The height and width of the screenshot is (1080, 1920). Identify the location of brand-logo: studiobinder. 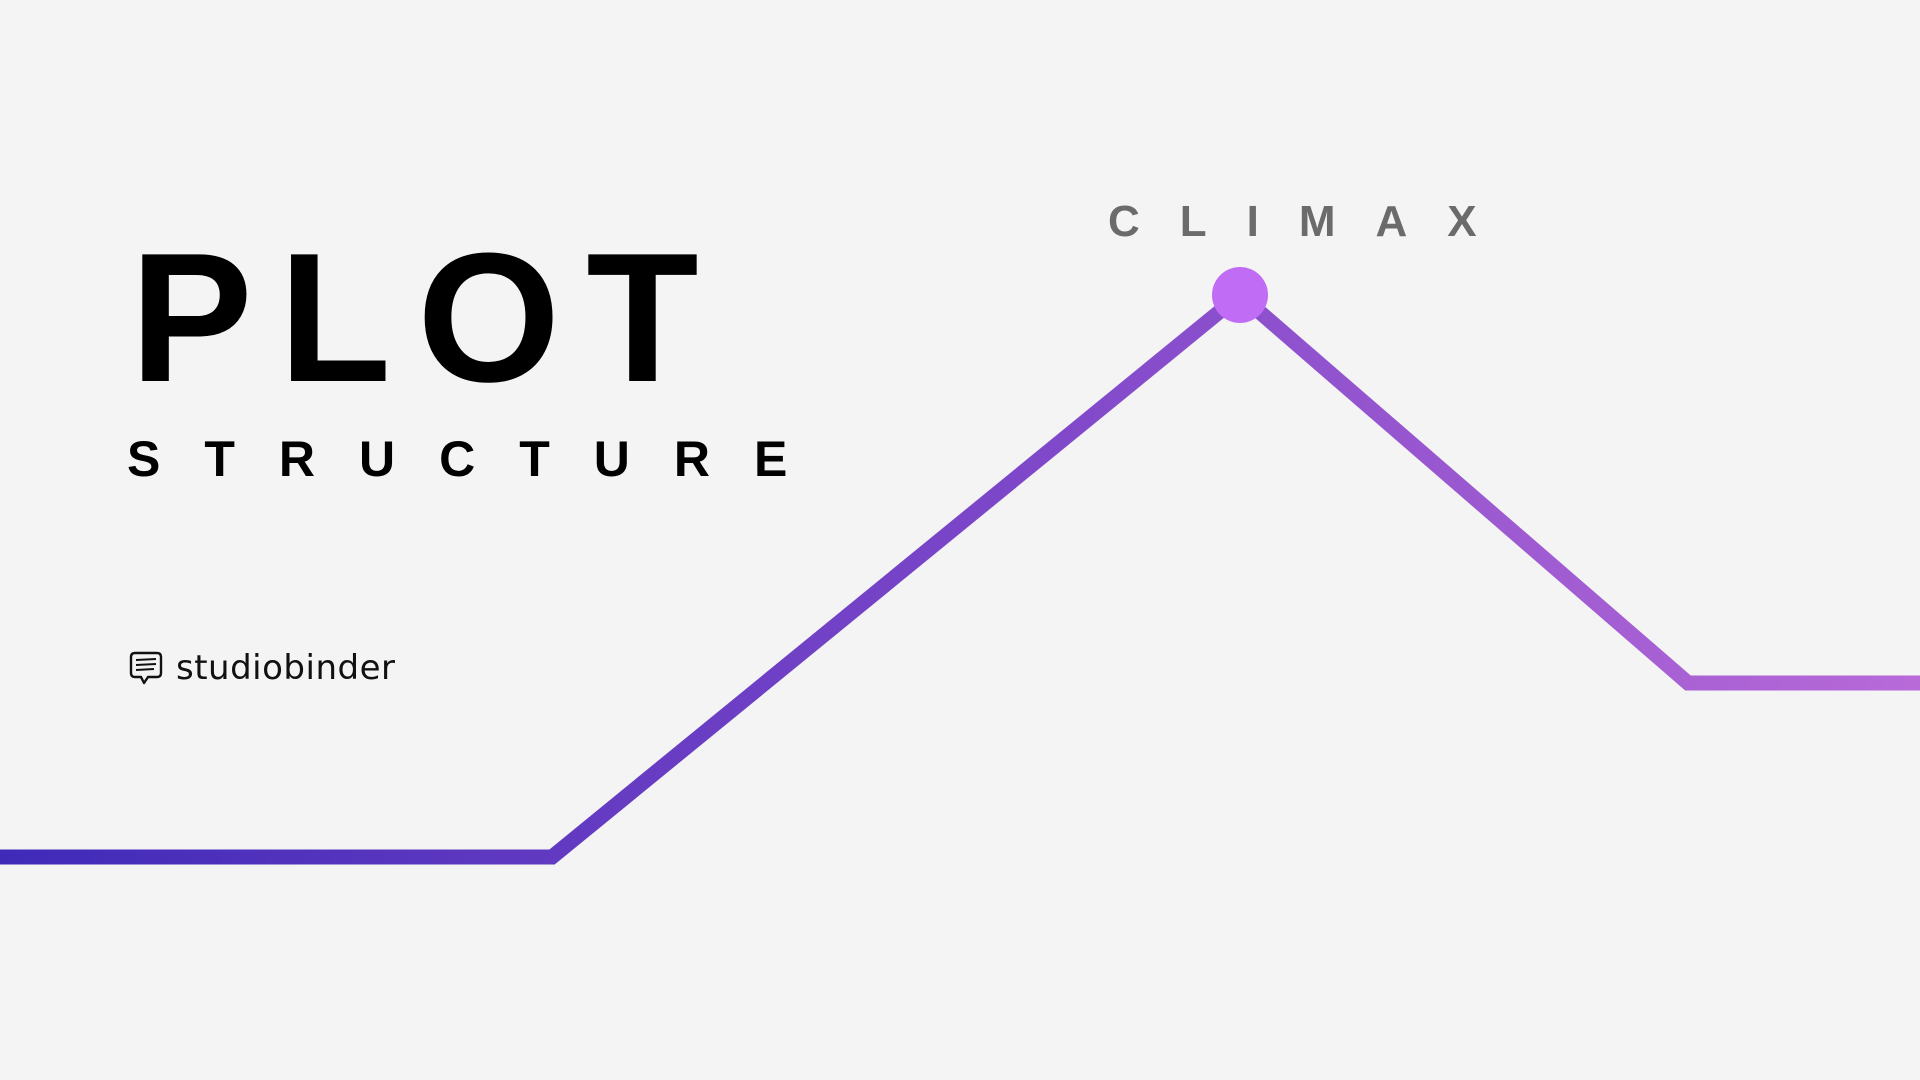
(260, 668).